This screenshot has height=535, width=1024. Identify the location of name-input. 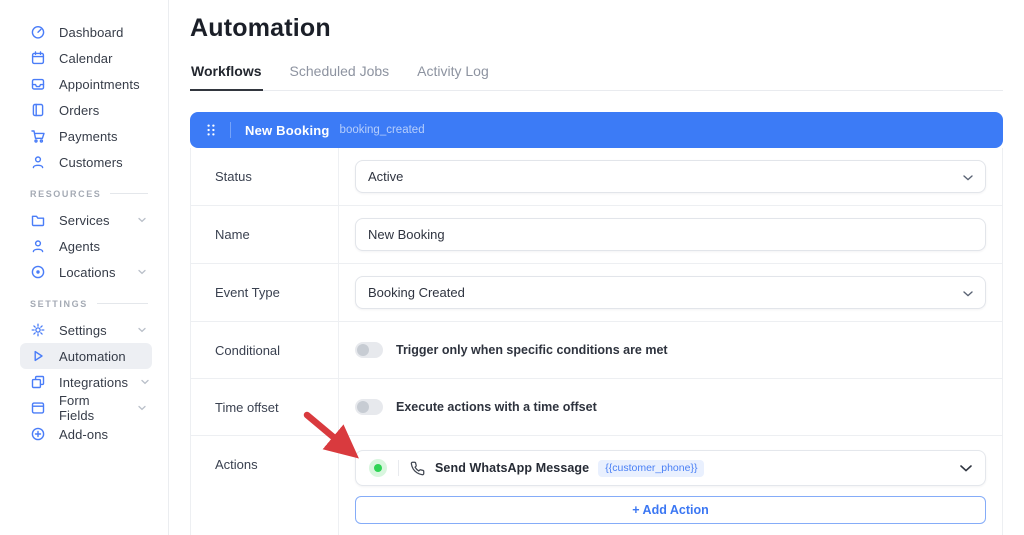
(670, 234).